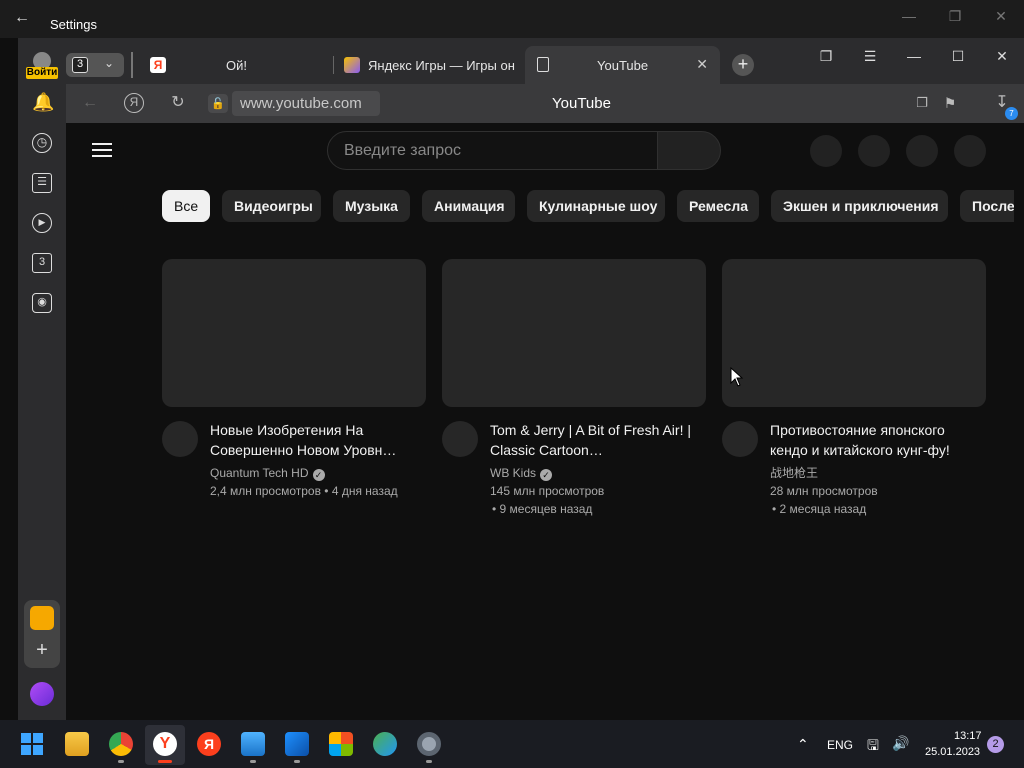  What do you see at coordinates (165, 744) in the screenshot?
I see `yandex-browser-icon: Y` at bounding box center [165, 744].